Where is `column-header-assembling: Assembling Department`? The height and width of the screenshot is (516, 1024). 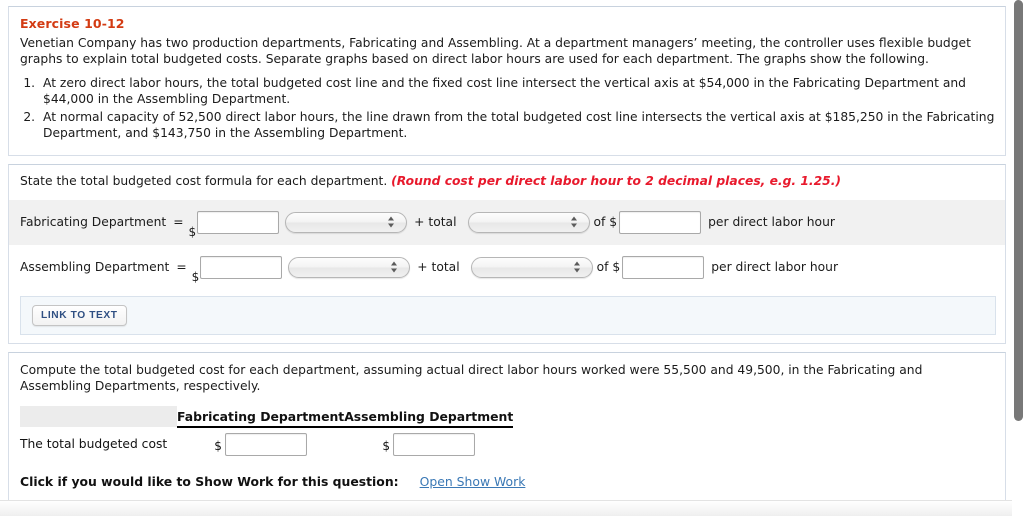
column-header-assembling: Assembling Department is located at coordinates (429, 417).